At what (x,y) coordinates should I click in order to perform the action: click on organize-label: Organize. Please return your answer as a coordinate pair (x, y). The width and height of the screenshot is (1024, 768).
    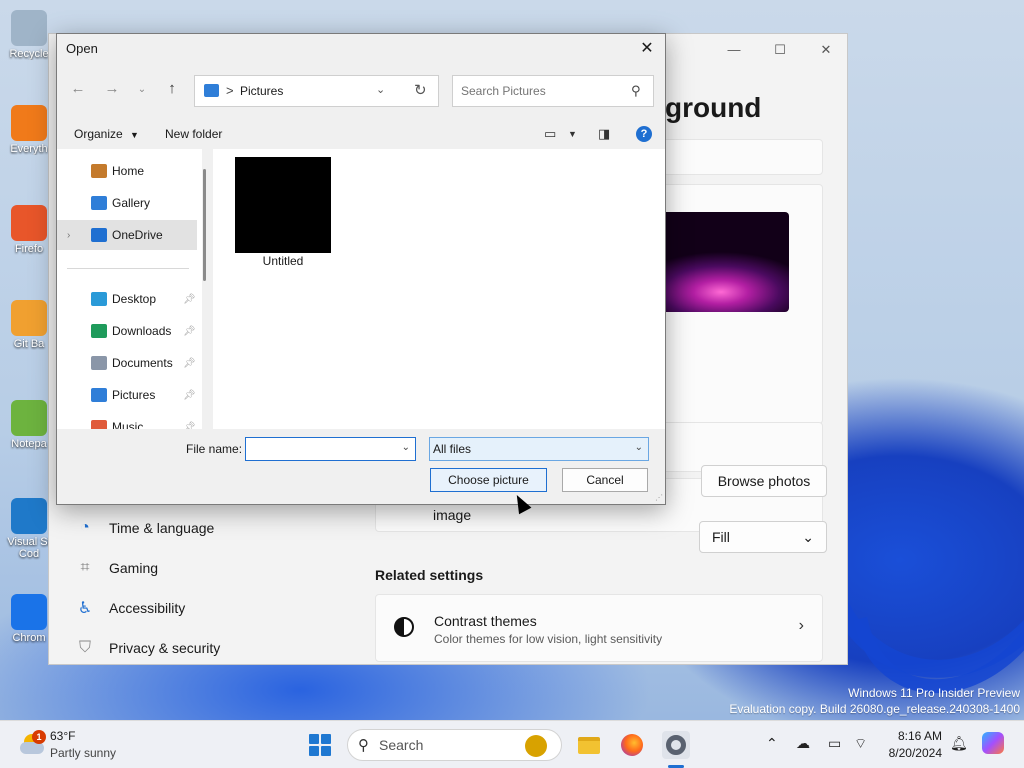
    Looking at the image, I should click on (98, 134).